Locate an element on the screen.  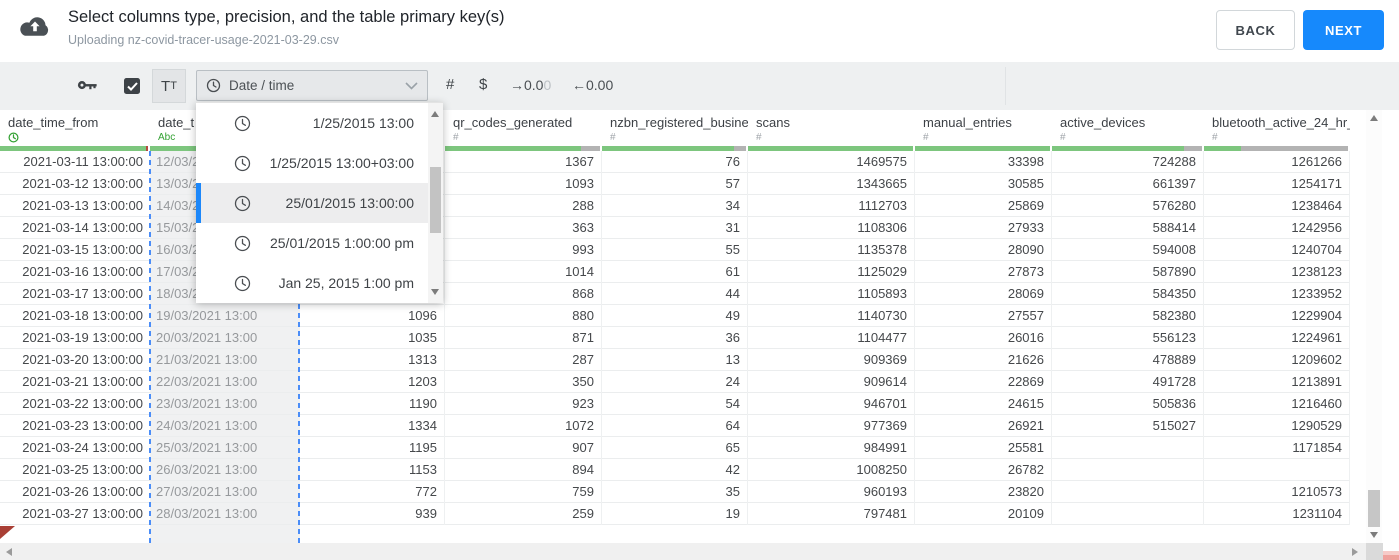
table-cell: 1112703 is located at coordinates (831, 206).